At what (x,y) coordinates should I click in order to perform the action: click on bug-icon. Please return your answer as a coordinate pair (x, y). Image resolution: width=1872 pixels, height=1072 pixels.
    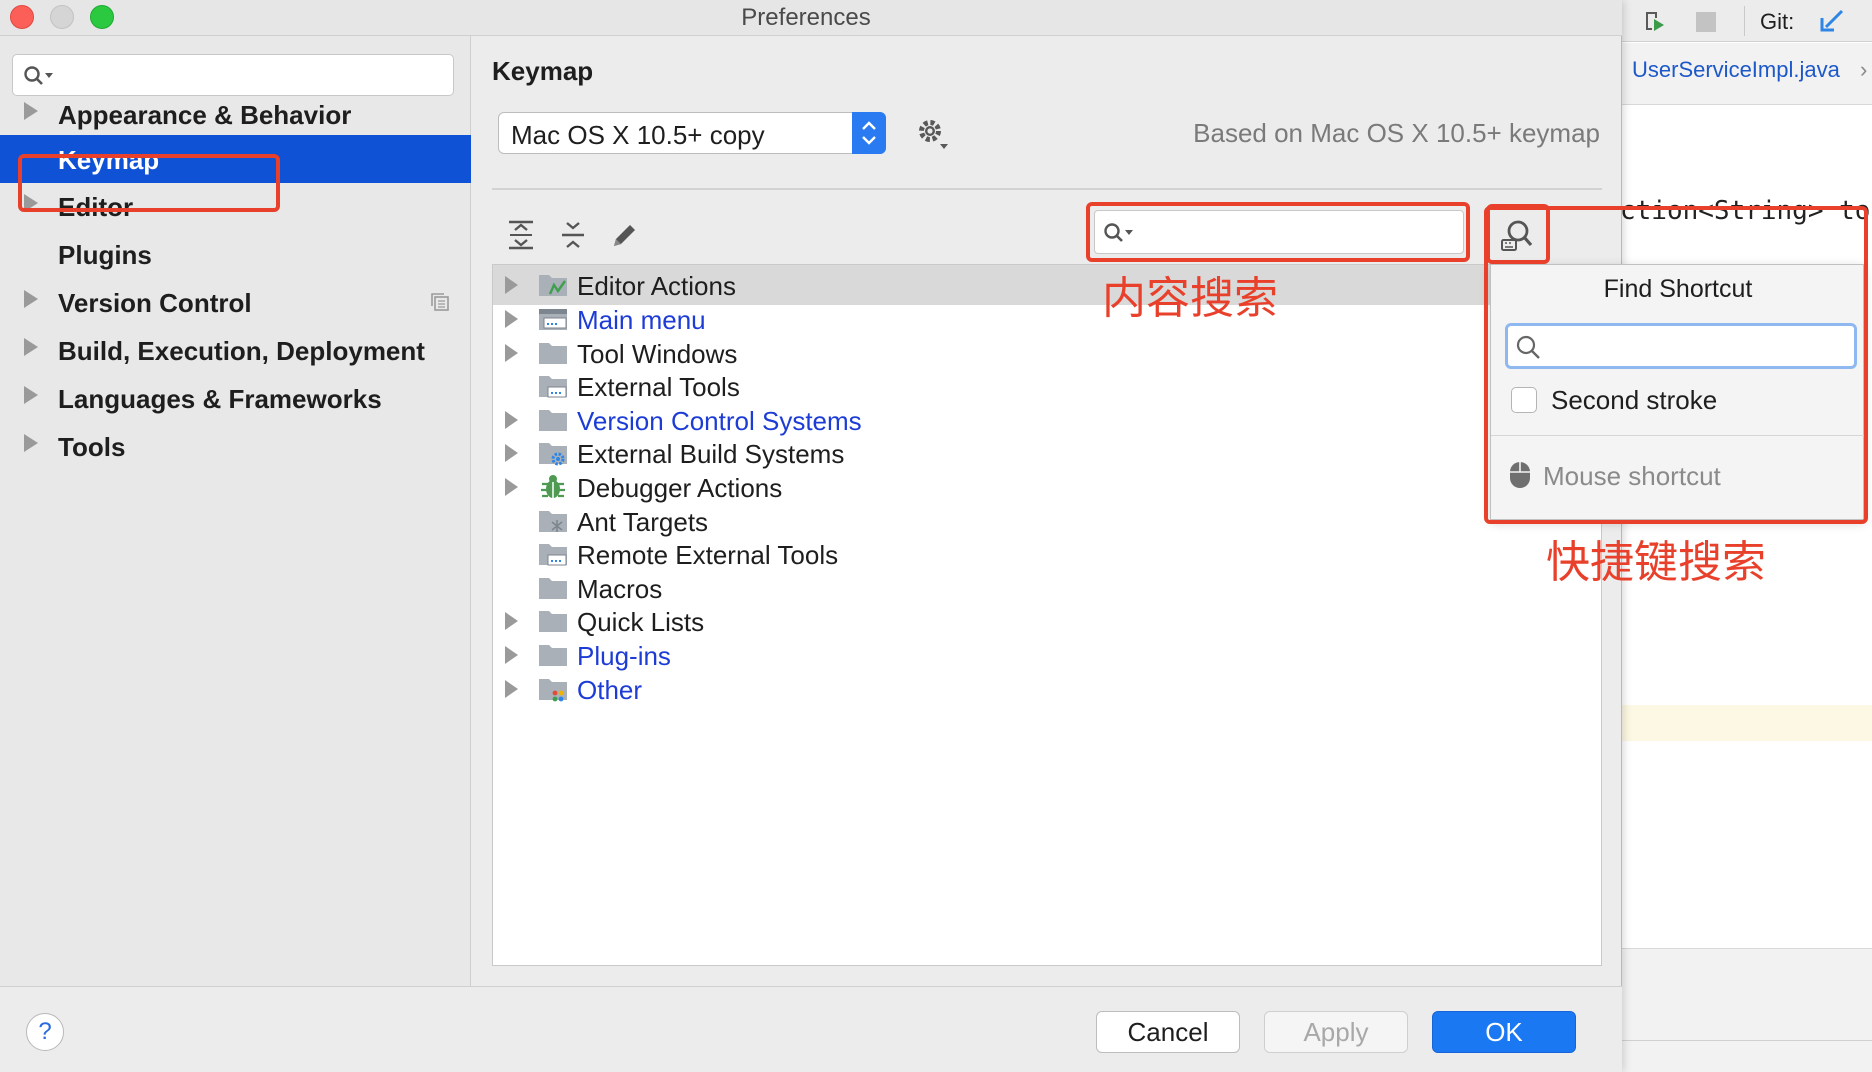
    Looking at the image, I should click on (553, 486).